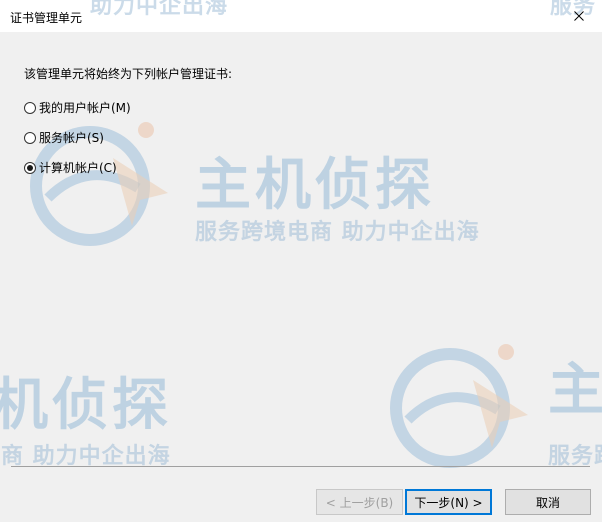 The width and height of the screenshot is (602, 522). Describe the element at coordinates (86, 405) in the screenshot. I see `watermark-brand-partial-left: 机侦探` at that location.